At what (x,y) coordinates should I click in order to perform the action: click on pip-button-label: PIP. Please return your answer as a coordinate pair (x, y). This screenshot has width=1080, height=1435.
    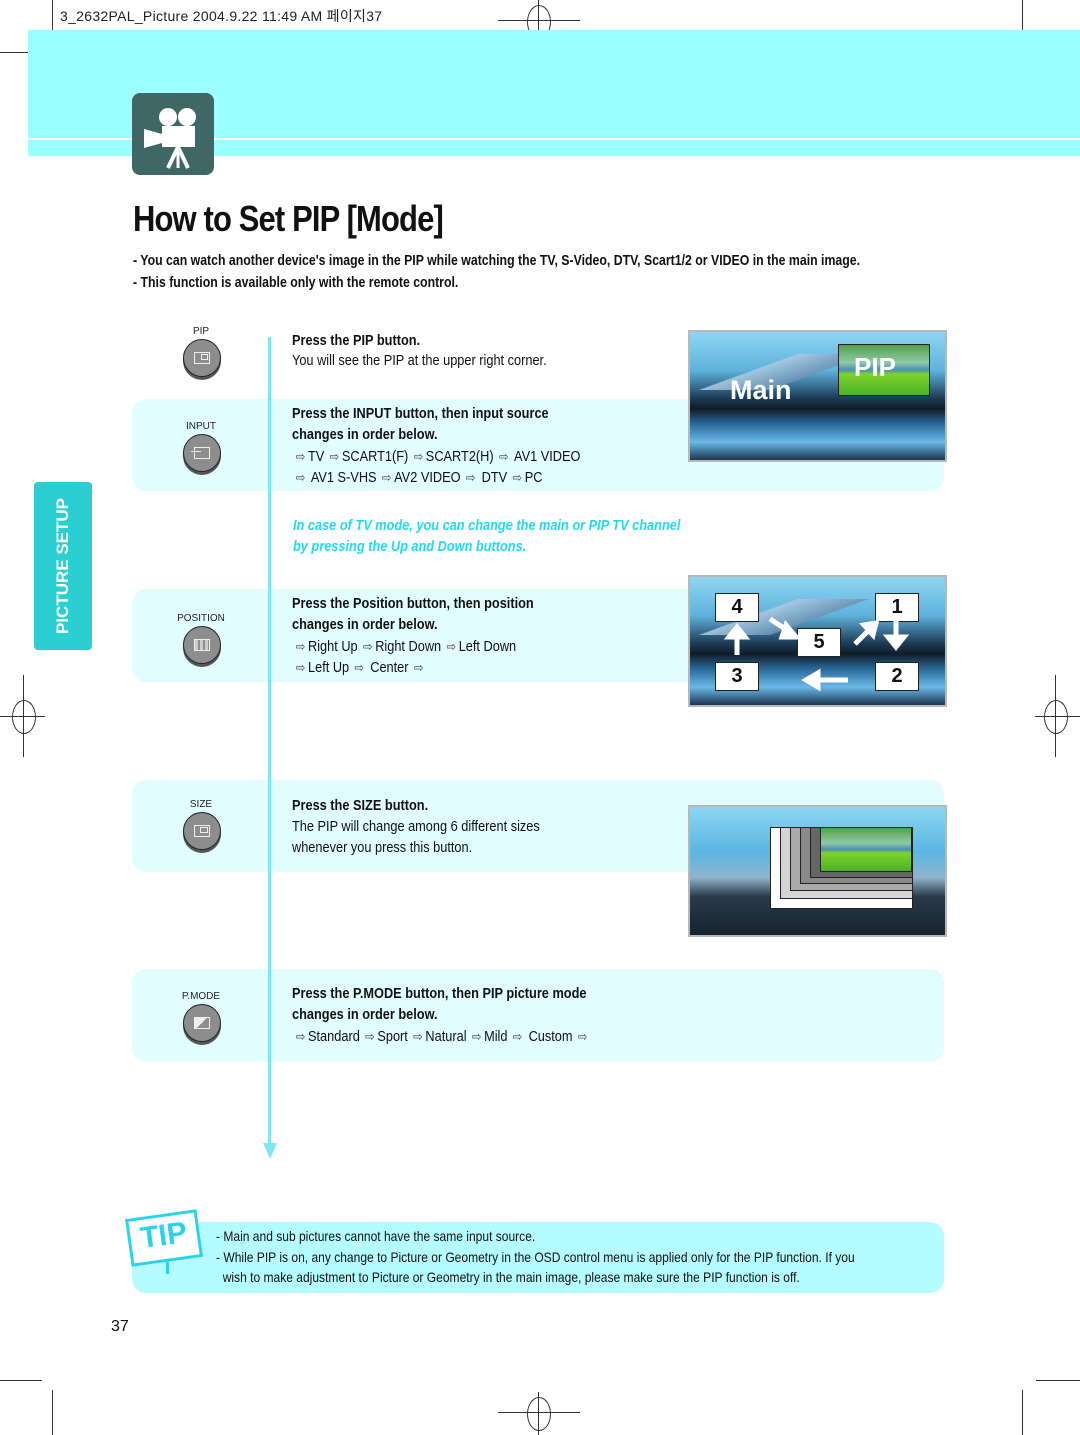
    Looking at the image, I should click on (201, 331).